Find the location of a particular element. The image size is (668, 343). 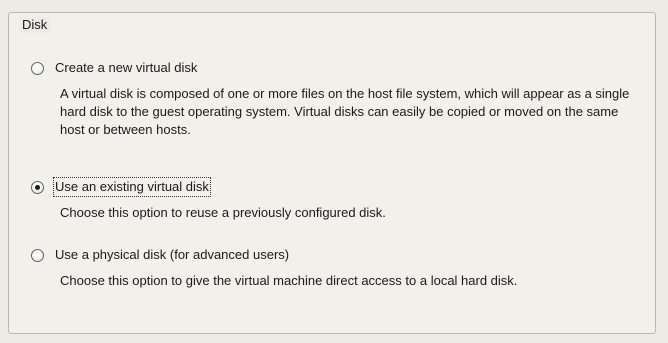

radio-use-physical-disk is located at coordinates (37, 255).